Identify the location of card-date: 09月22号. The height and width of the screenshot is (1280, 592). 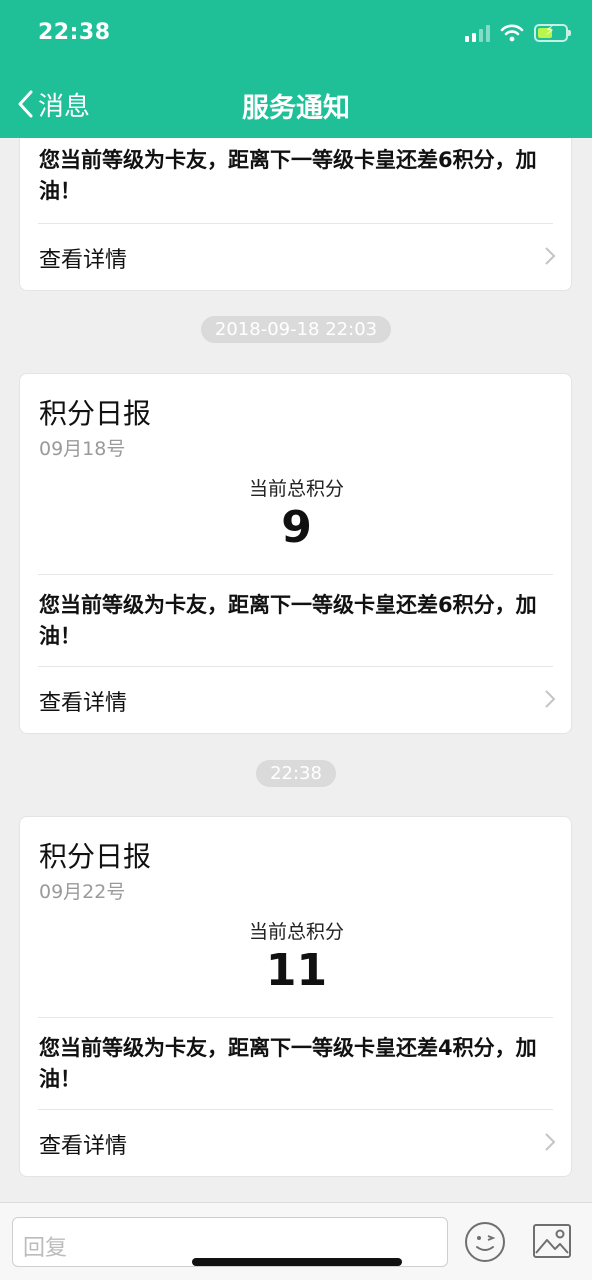
(82, 892).